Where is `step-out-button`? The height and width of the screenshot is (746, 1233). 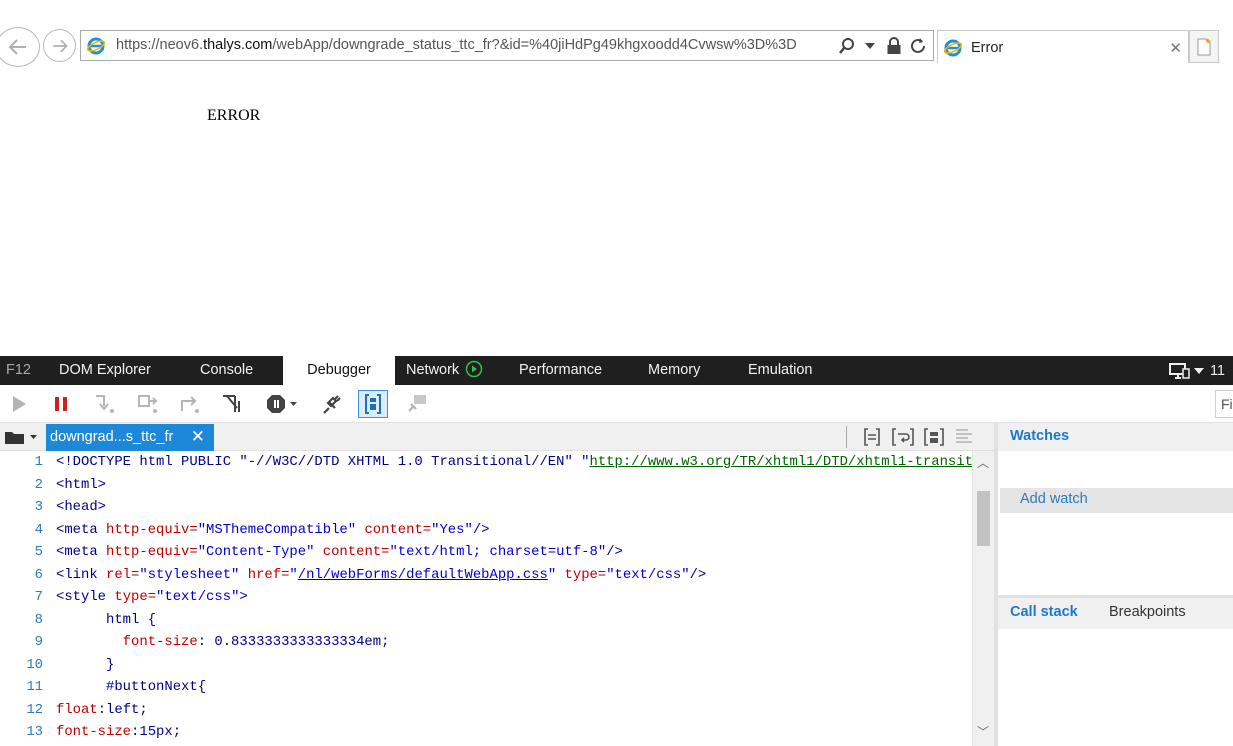
step-out-button is located at coordinates (190, 404).